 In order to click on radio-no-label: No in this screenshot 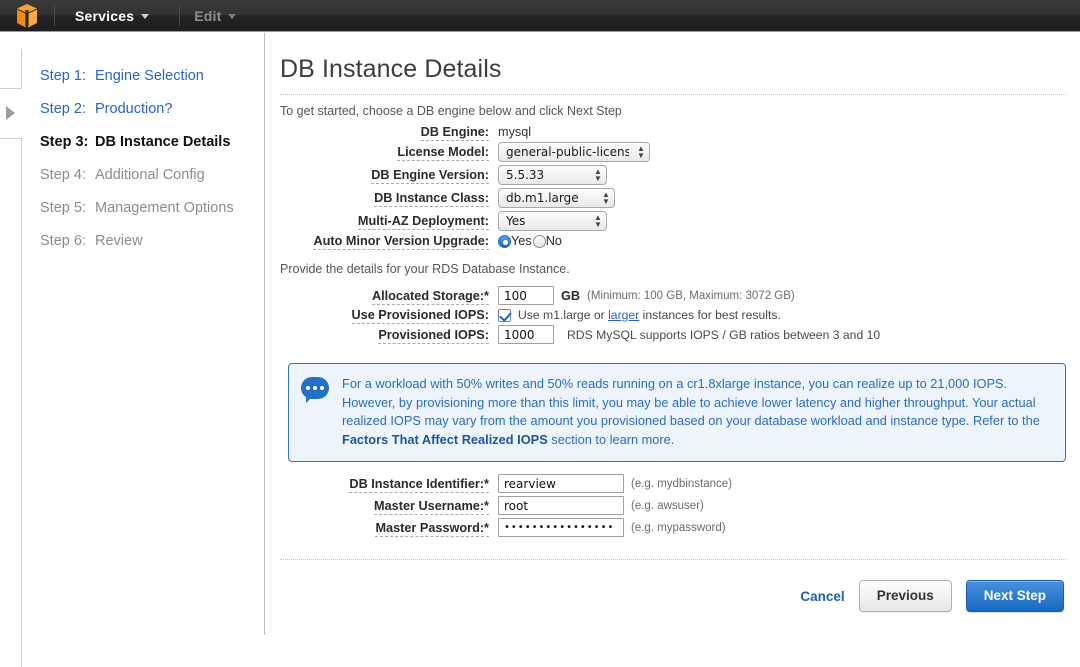, I will do `click(553, 241)`.